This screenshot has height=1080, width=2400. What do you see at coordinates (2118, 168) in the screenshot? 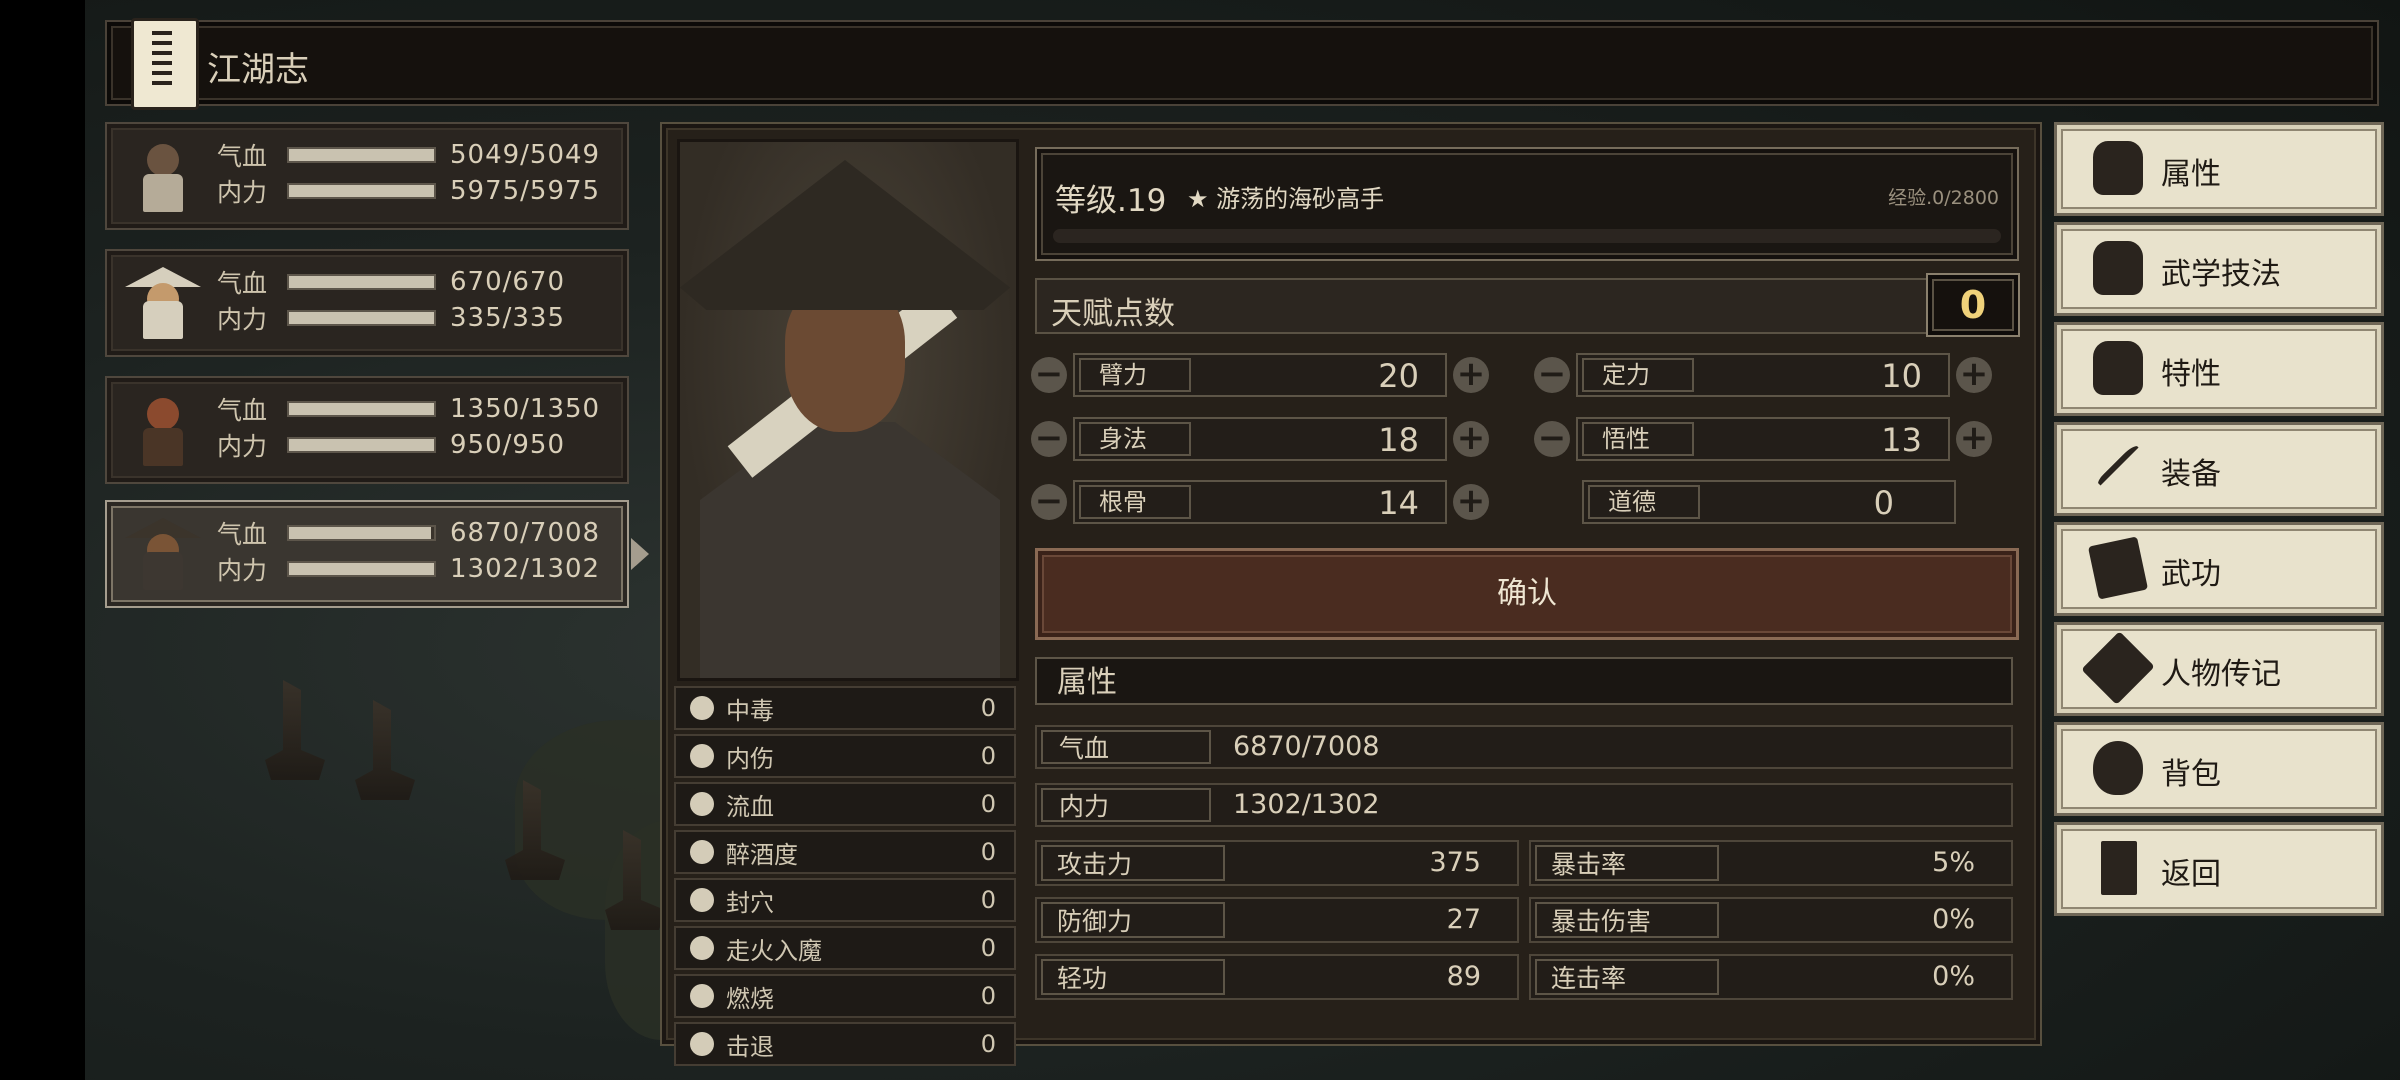
I see `character-icon` at bounding box center [2118, 168].